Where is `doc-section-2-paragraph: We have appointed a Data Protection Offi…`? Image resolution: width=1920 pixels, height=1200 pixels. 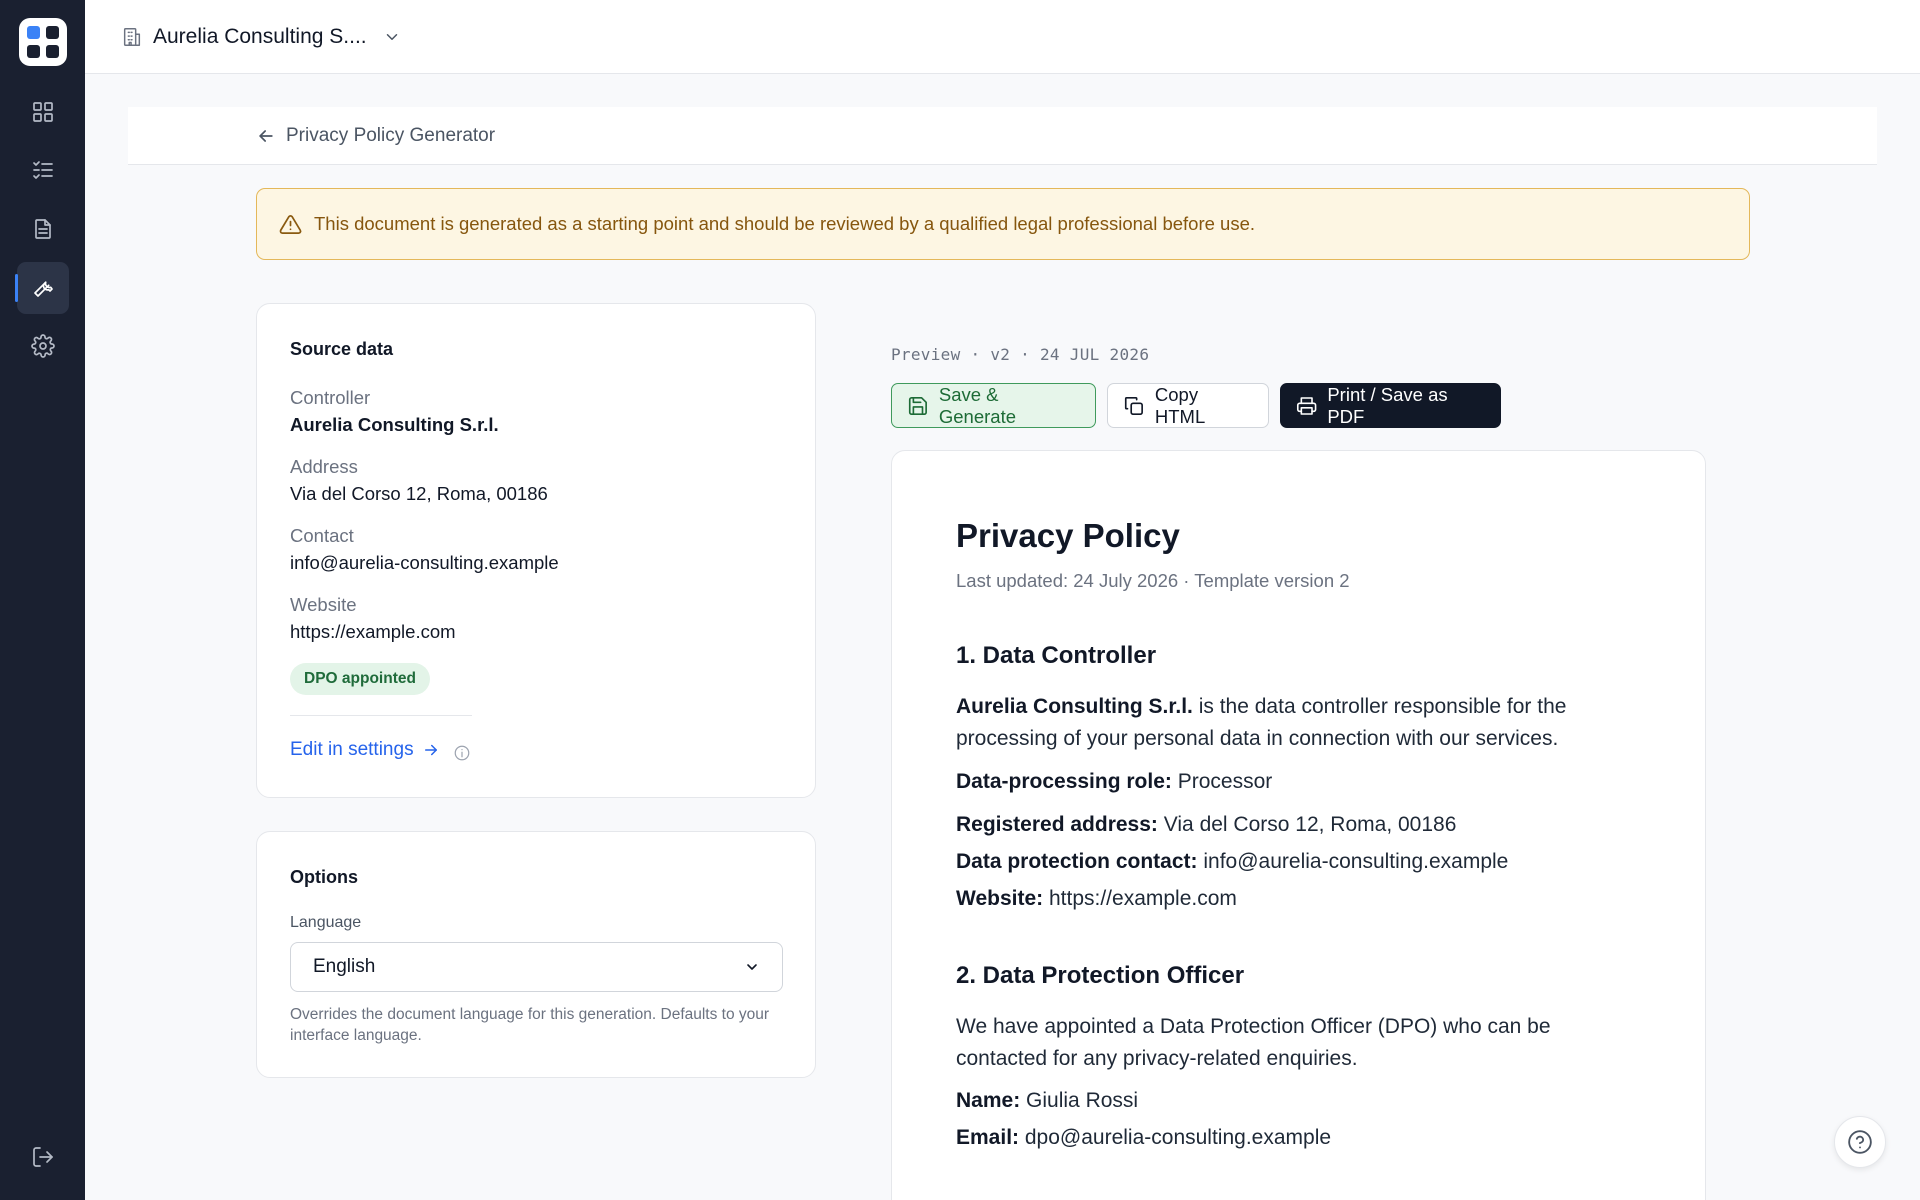
doc-section-2-paragraph: We have appointed a Data Protection Offi… is located at coordinates (1253, 1042).